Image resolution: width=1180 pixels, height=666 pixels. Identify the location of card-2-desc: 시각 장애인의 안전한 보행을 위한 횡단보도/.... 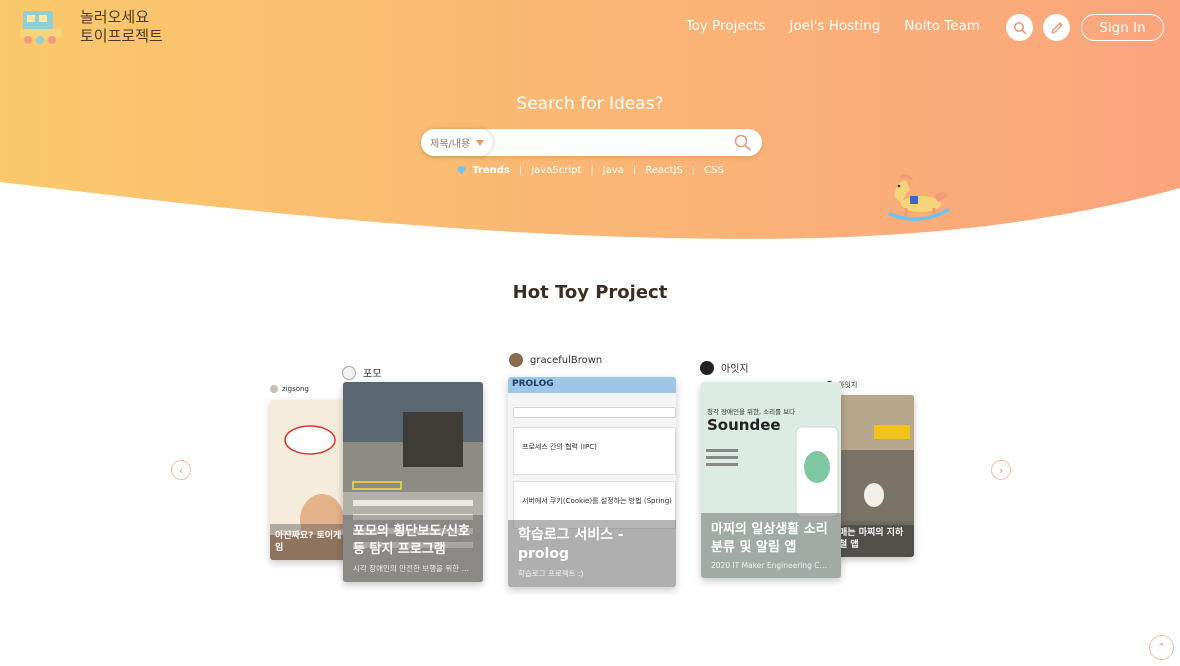
(413, 568).